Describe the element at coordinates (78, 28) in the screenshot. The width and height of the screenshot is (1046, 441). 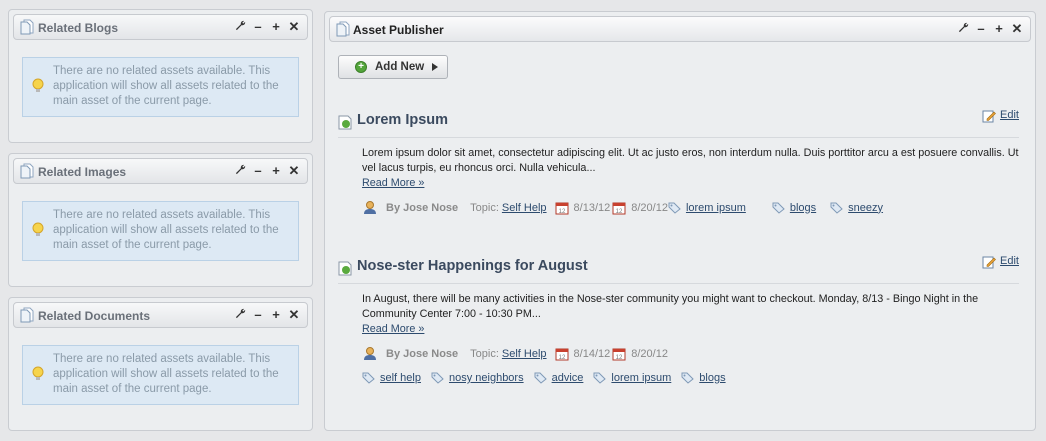
I see `portlet-title: Related Blogs` at that location.